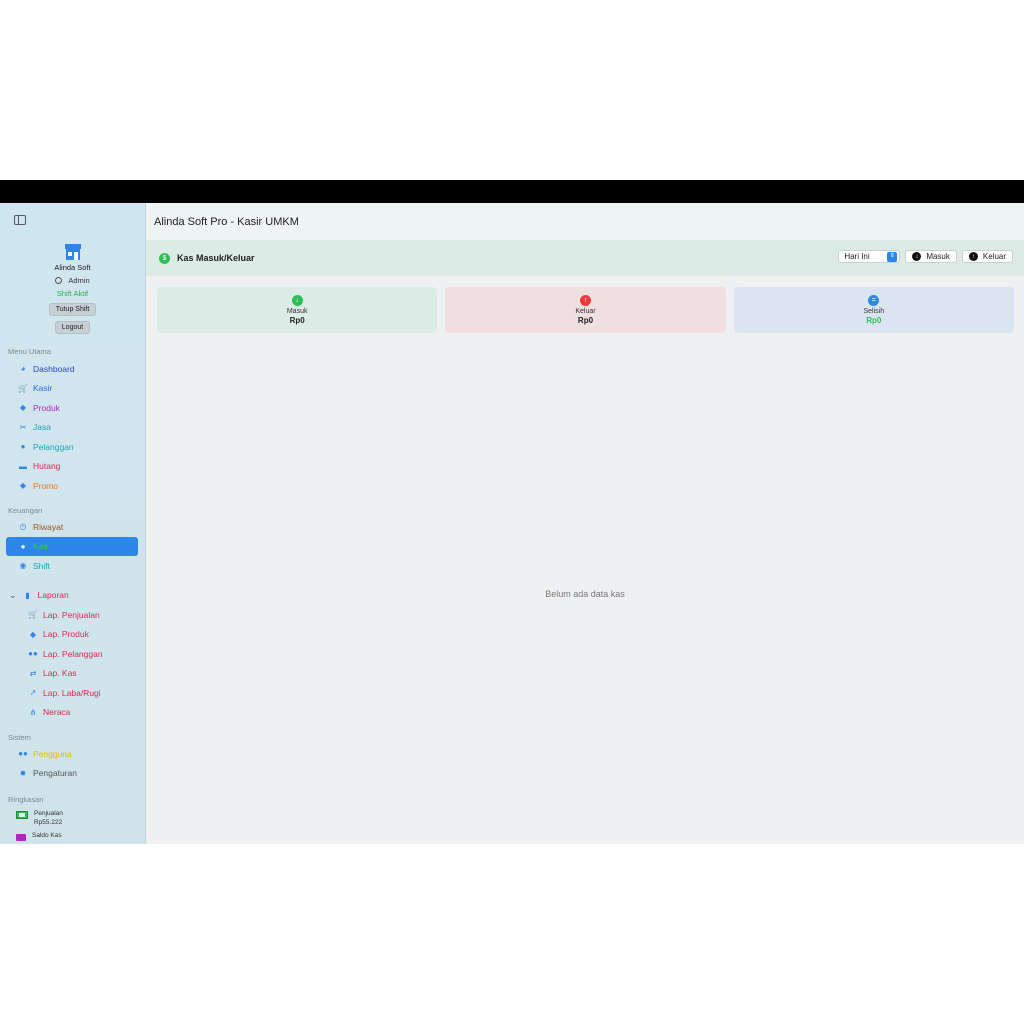 This screenshot has height=1024, width=1024. What do you see at coordinates (66, 634) in the screenshot?
I see `sidebar-item-label: Lap. Produk` at bounding box center [66, 634].